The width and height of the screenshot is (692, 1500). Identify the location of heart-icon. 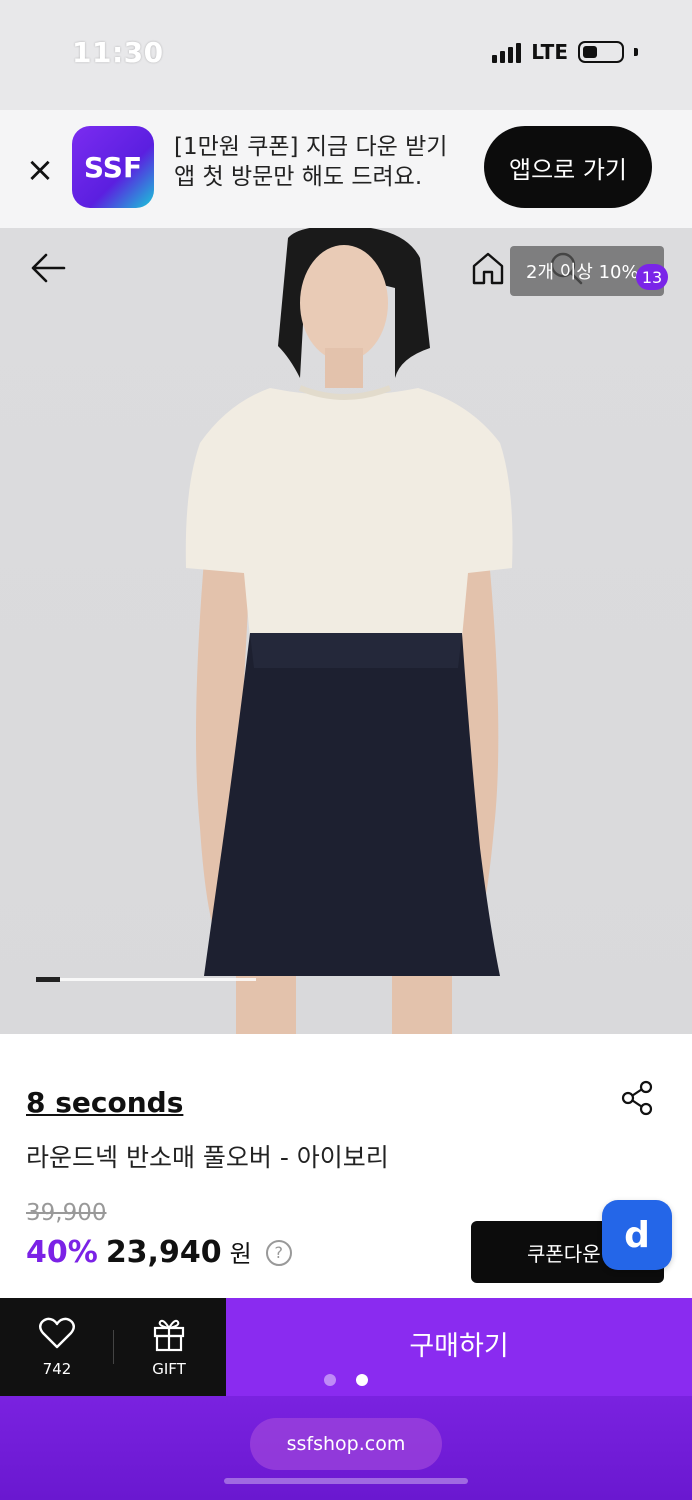
(57, 1333).